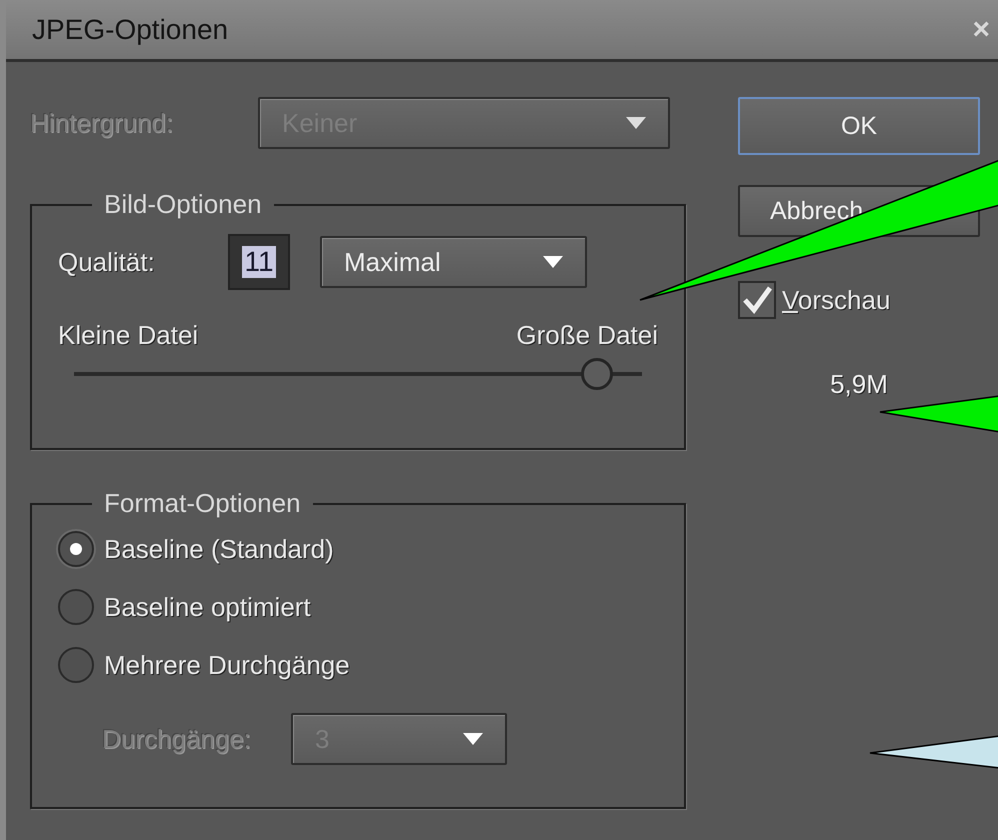 The height and width of the screenshot is (840, 998). What do you see at coordinates (207, 607) in the screenshot?
I see `radio-label: Baseline optimiert` at bounding box center [207, 607].